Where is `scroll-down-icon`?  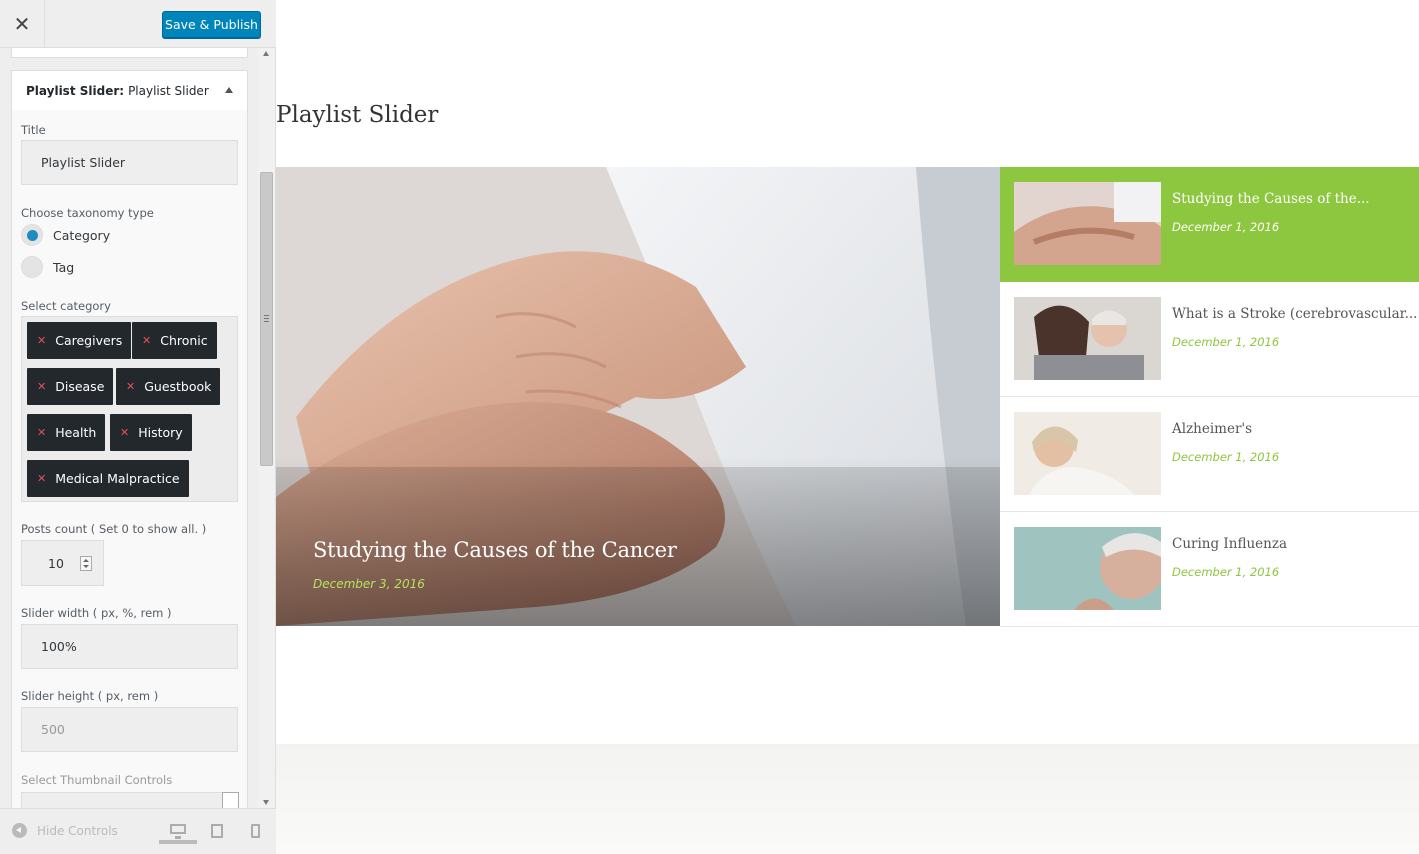 scroll-down-icon is located at coordinates (266, 802).